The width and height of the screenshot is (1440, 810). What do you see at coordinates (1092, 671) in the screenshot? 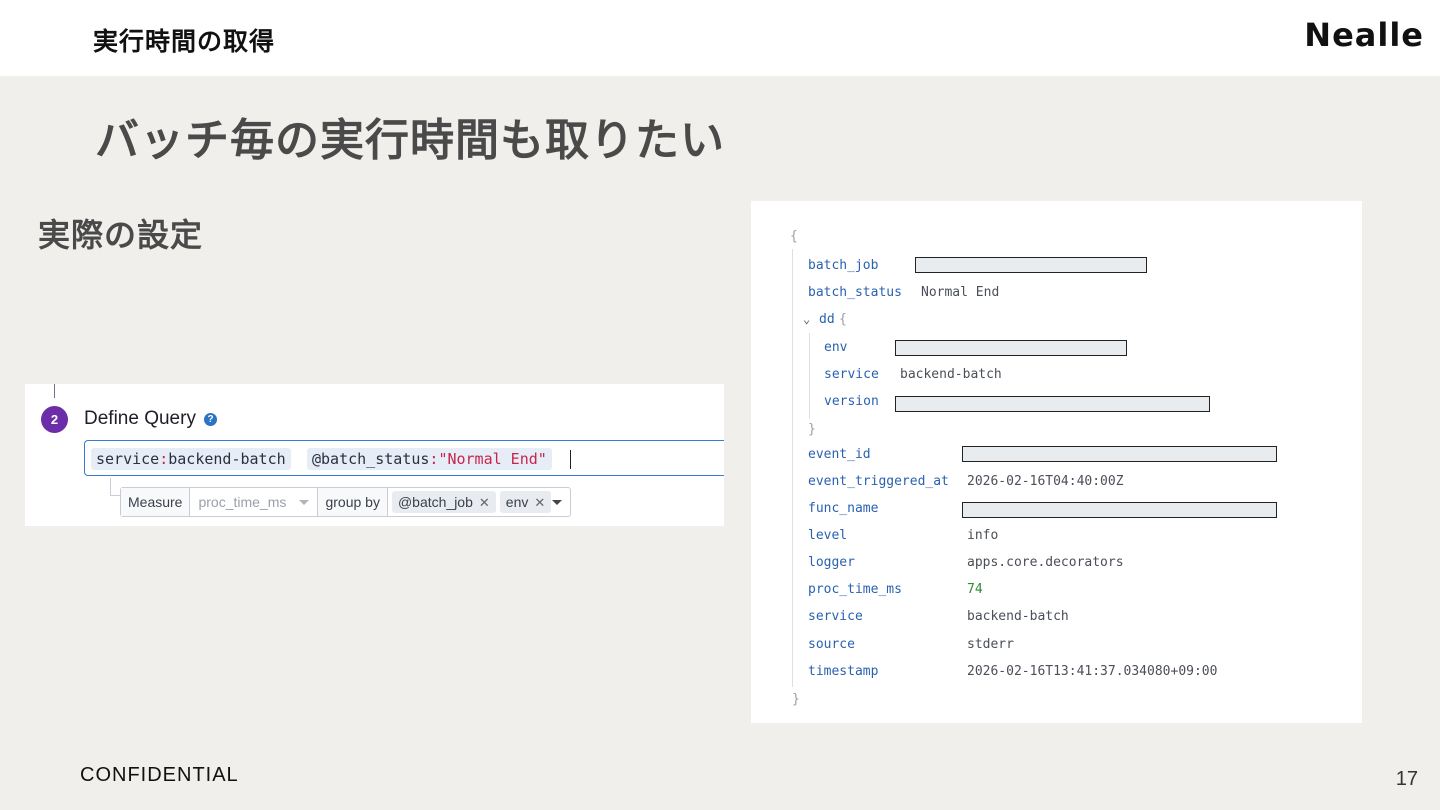
I see `json-value: 2026-02-16T13:41:37.034080+09:00` at bounding box center [1092, 671].